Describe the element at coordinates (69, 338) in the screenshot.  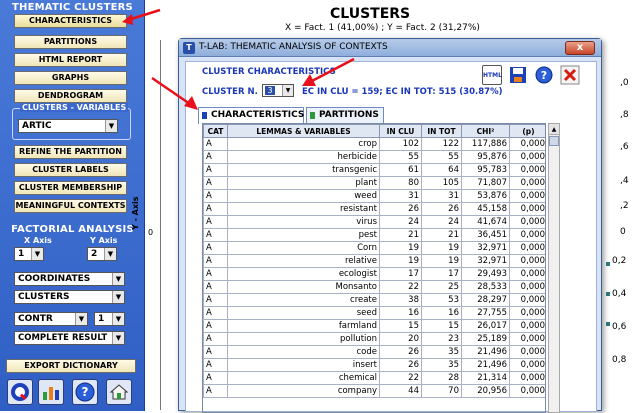
I see `complete-result-select: COMPLETE RESULT ▼` at that location.